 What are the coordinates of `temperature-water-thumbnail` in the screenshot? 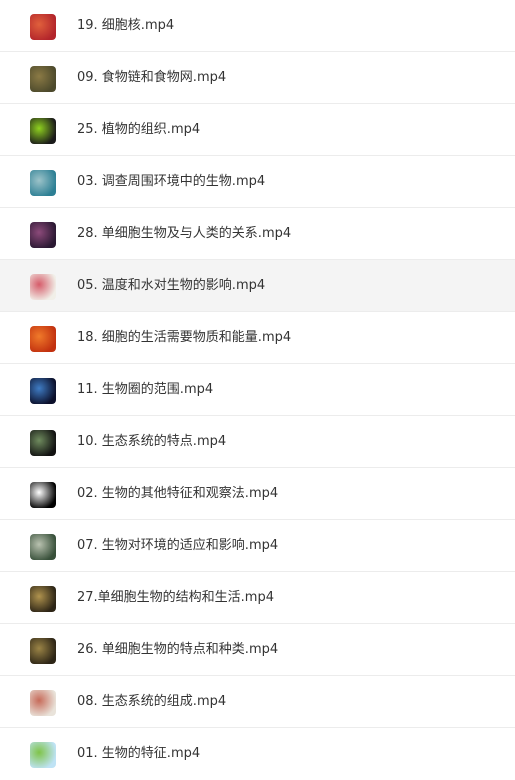 It's located at (43, 287).